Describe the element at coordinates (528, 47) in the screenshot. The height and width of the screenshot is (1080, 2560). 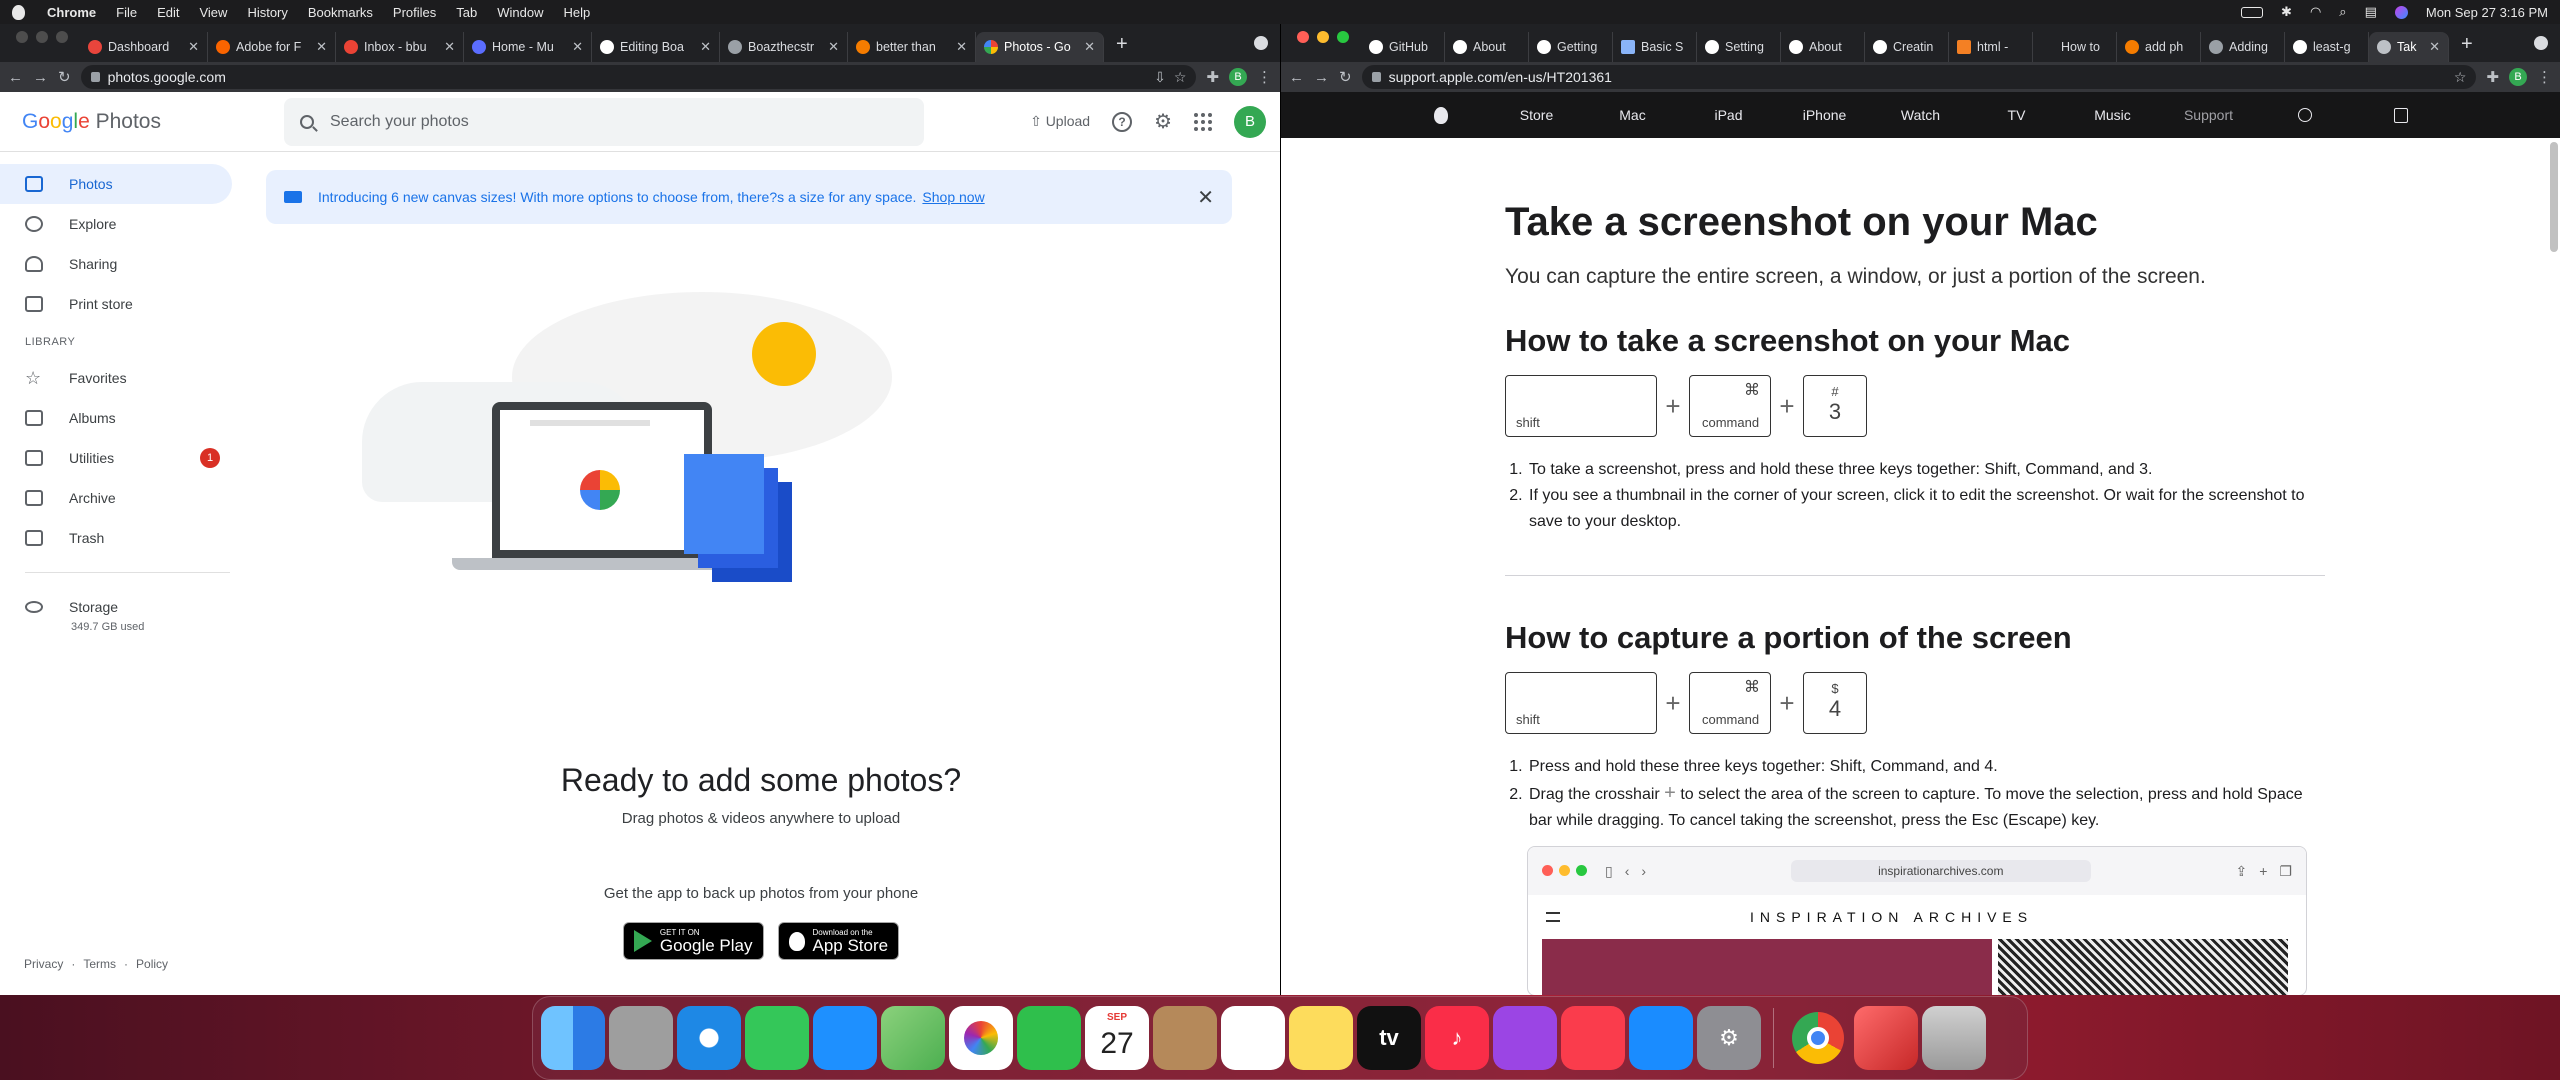
I see `tab-home: Home - Mu ✕` at that location.